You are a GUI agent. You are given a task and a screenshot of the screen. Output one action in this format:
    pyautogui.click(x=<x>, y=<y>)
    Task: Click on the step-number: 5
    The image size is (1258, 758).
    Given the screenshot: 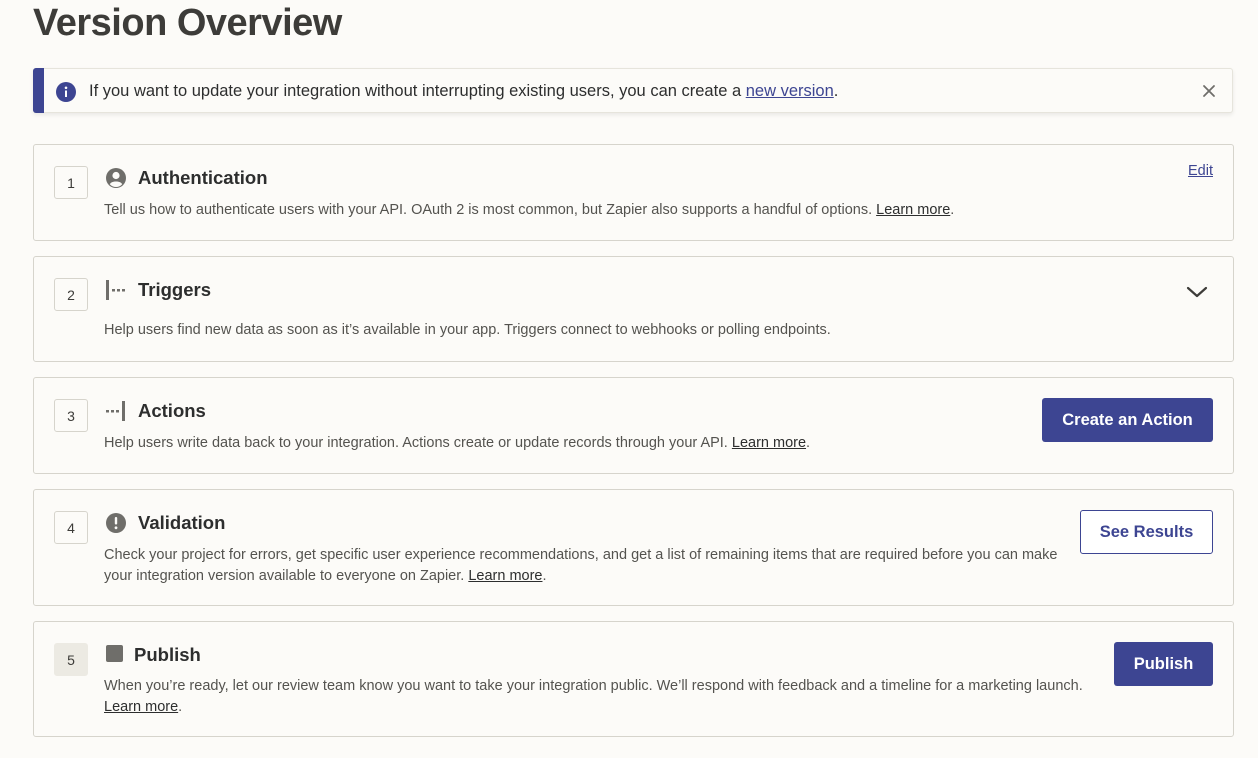 What is the action you would take?
    pyautogui.click(x=71, y=659)
    